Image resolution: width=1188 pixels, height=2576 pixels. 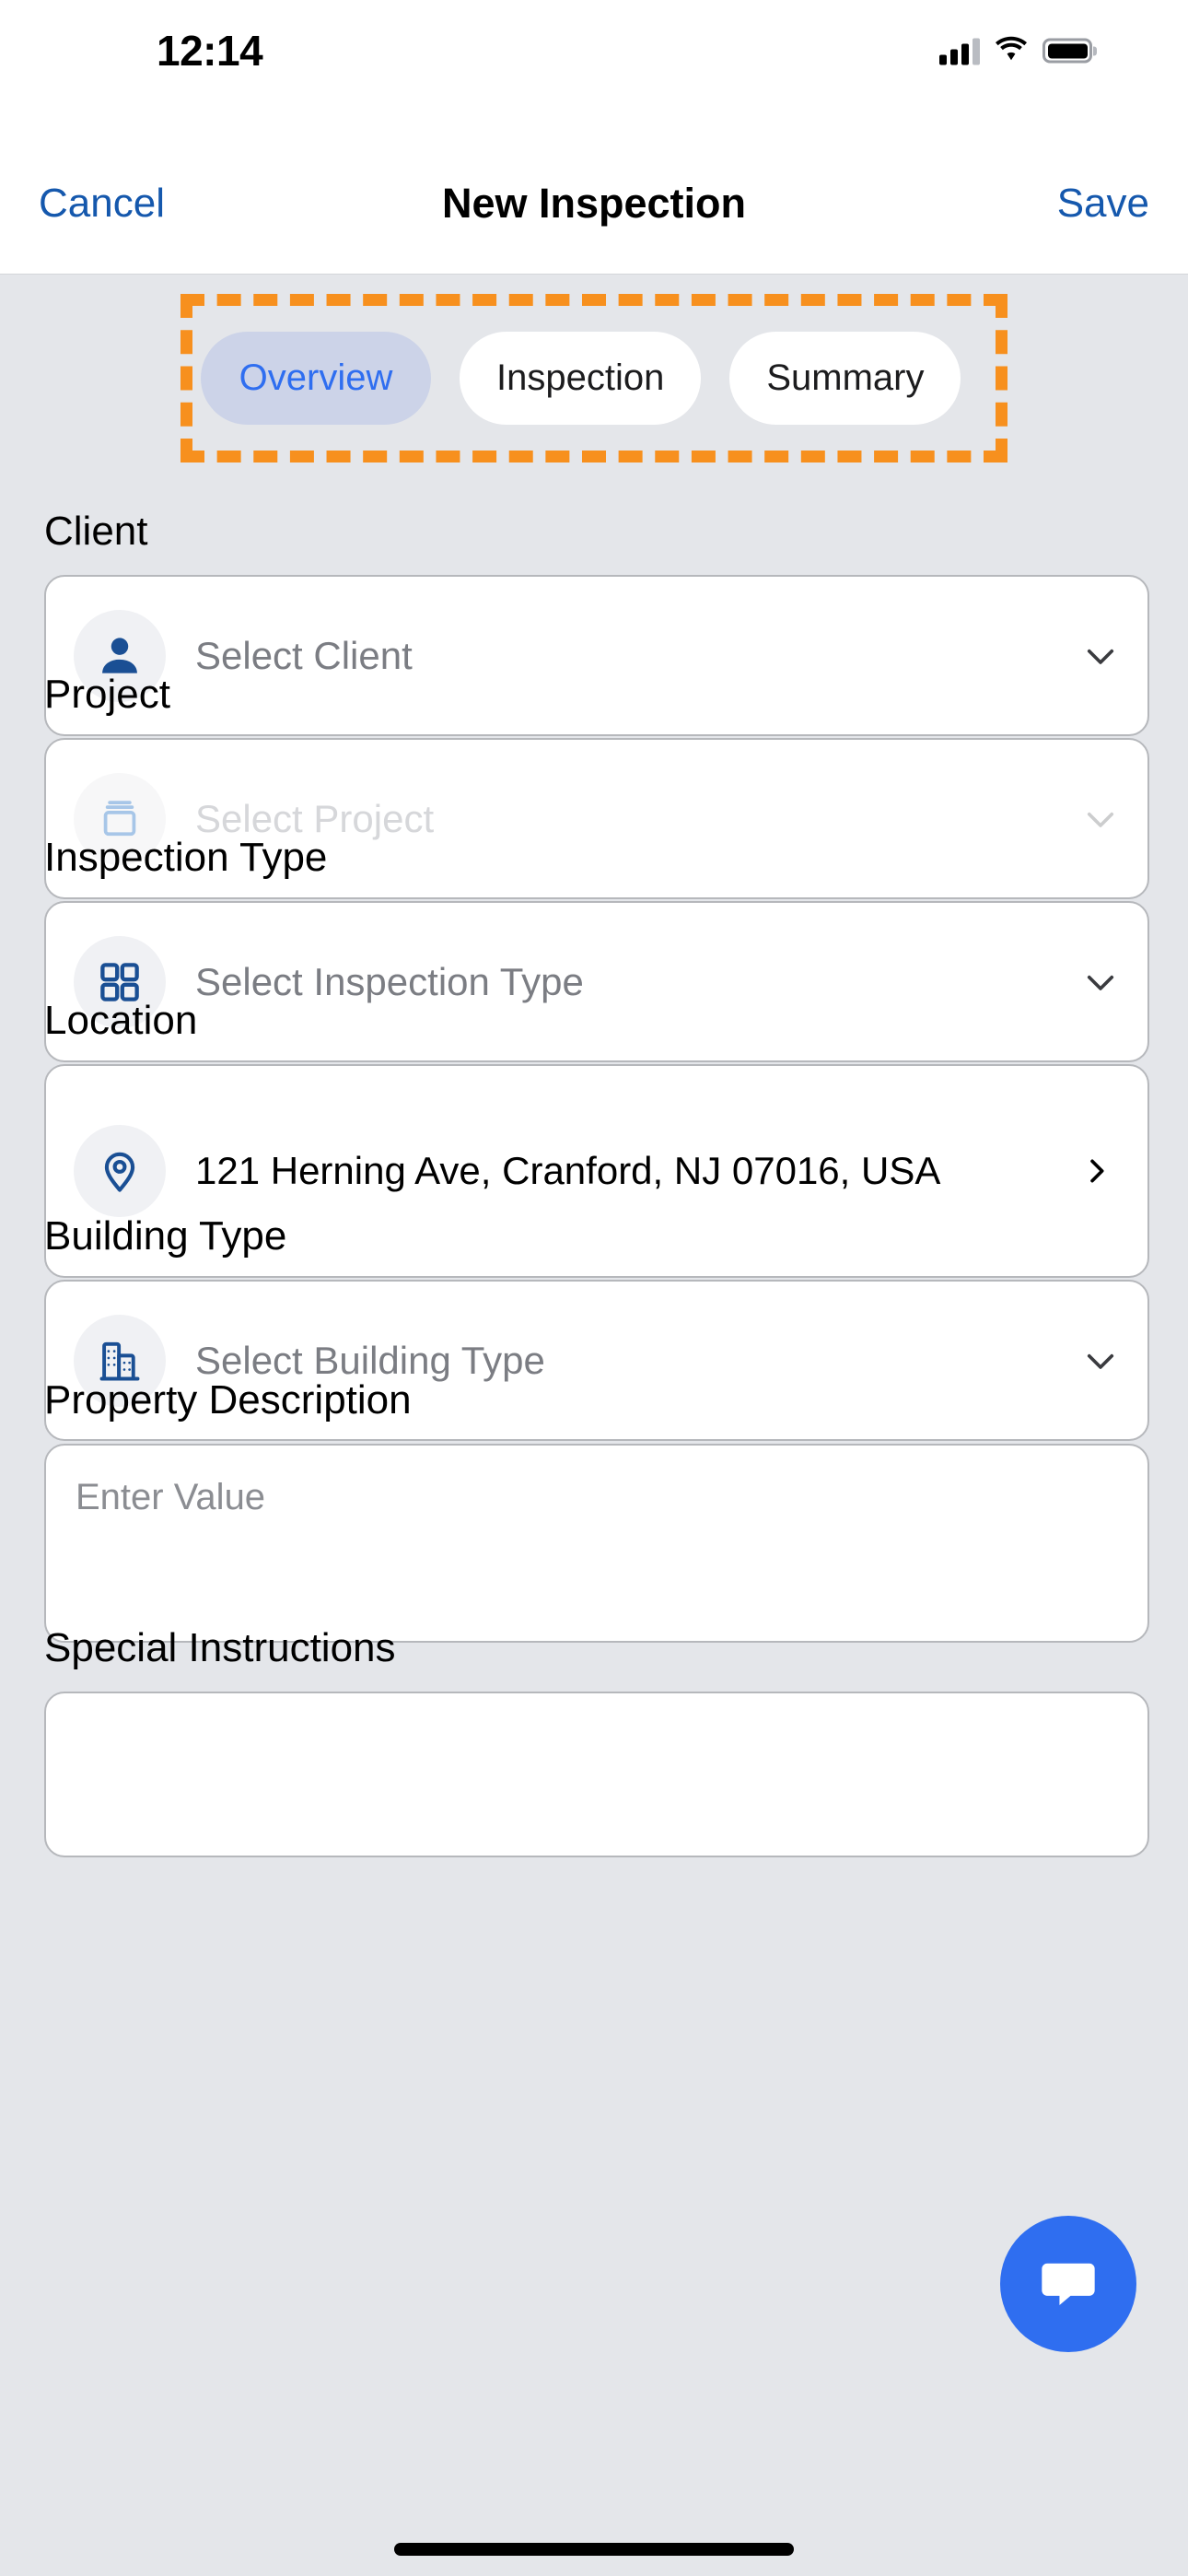 I want to click on property-description-placeholder: Enter Value, so click(x=171, y=1497).